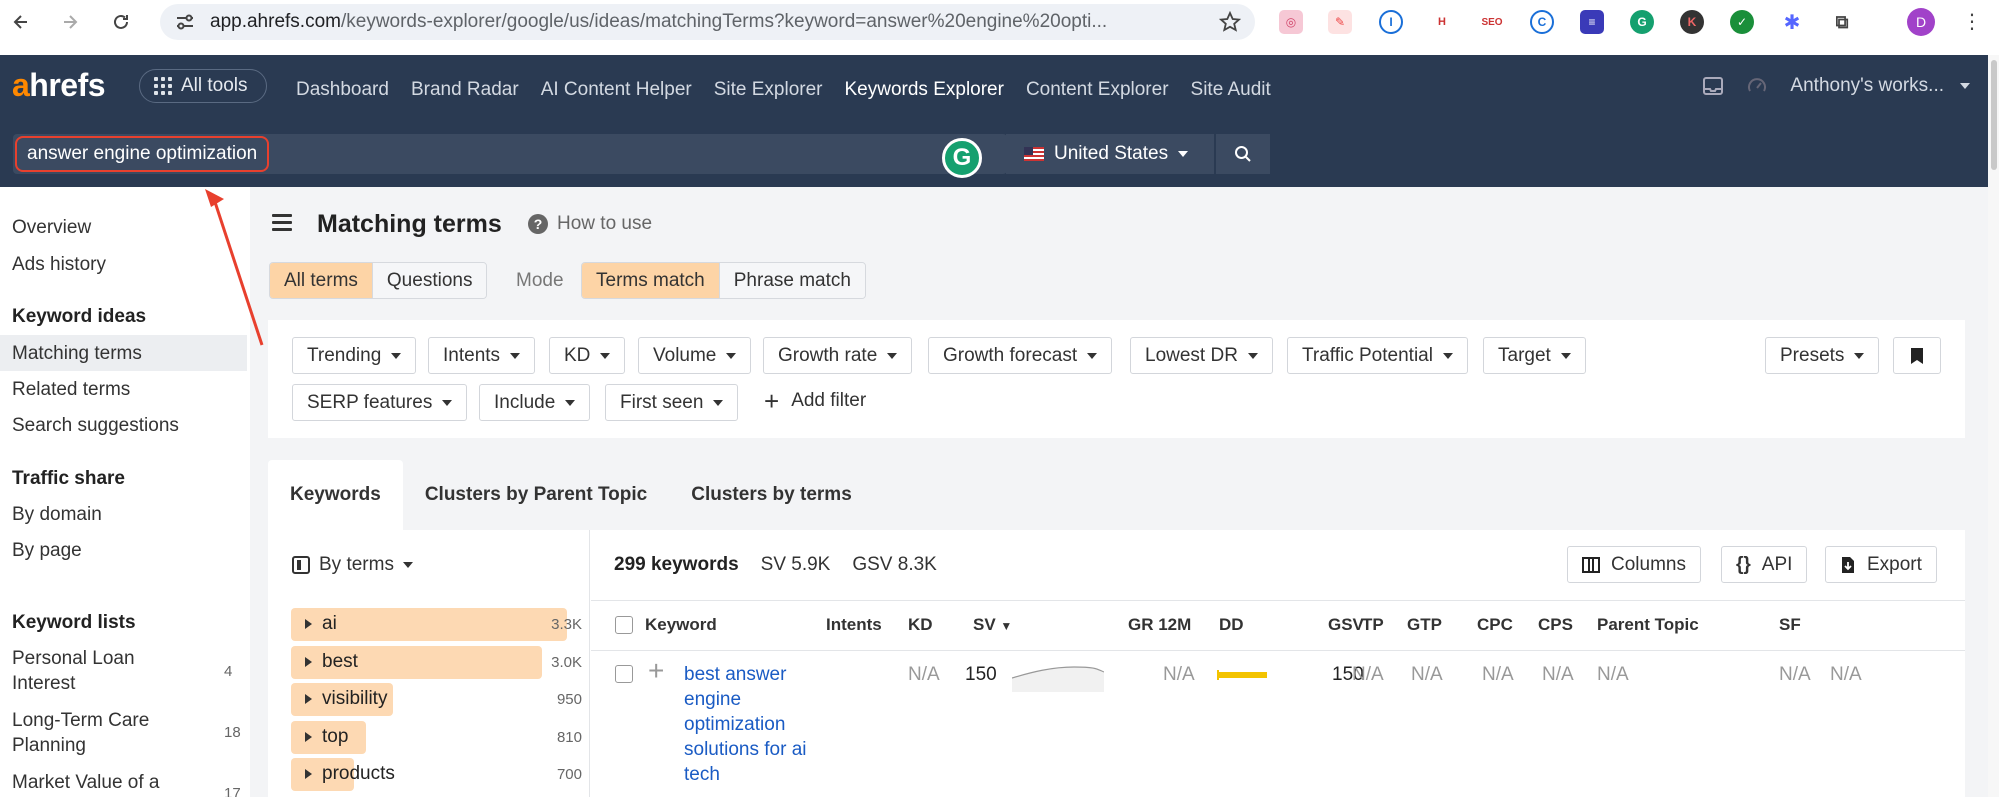 This screenshot has height=797, width=1999. What do you see at coordinates (1231, 625) in the screenshot?
I see `col-dd: DD` at bounding box center [1231, 625].